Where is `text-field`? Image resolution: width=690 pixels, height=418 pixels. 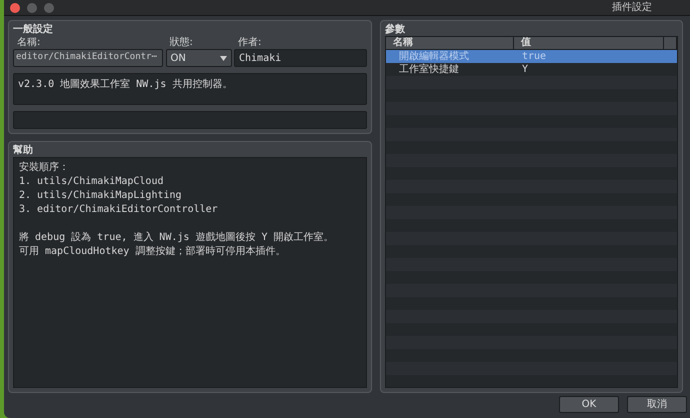
text-field is located at coordinates (190, 120).